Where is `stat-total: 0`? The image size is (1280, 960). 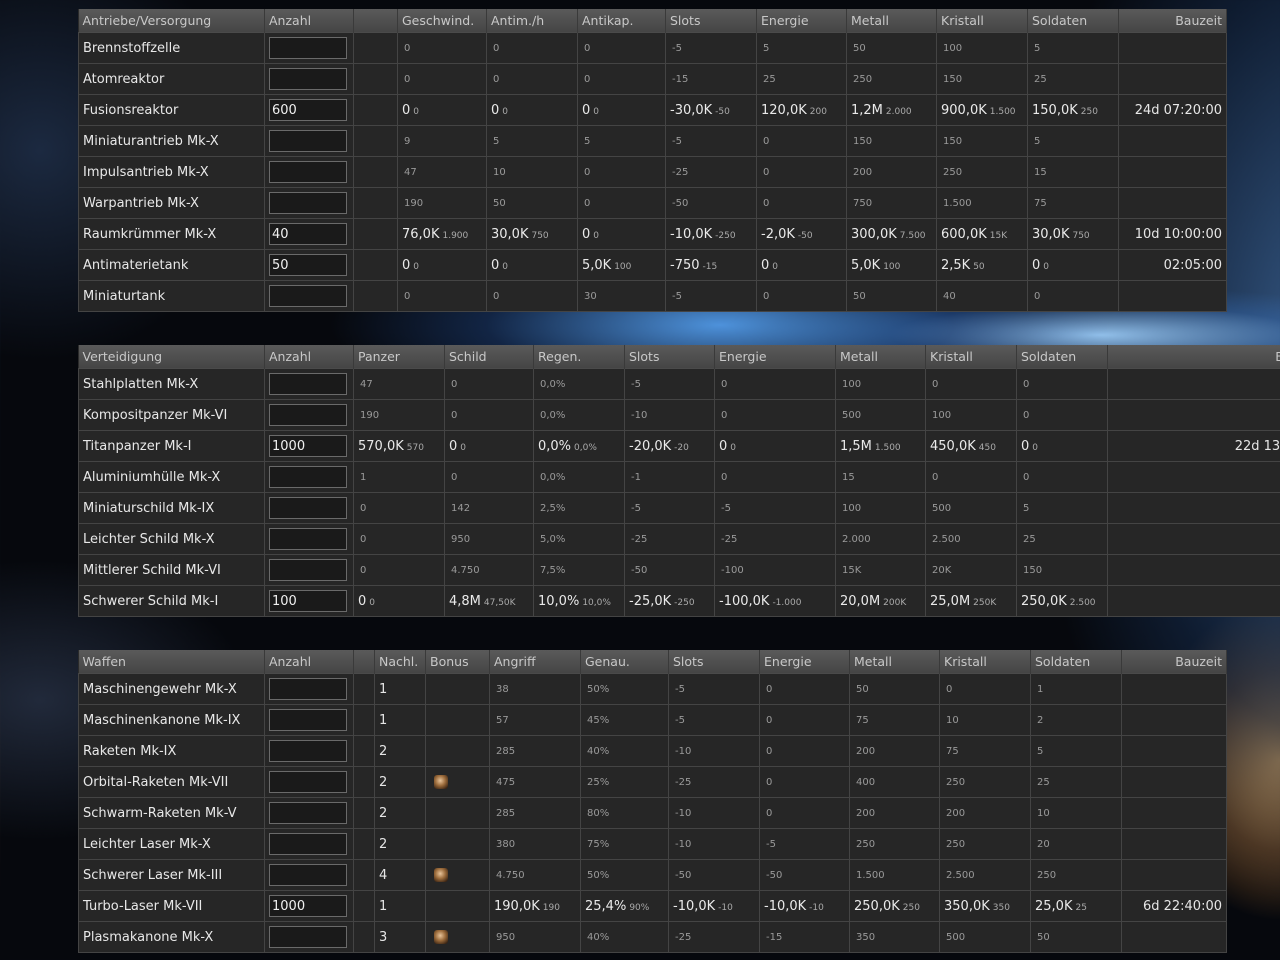 stat-total: 0 is located at coordinates (586, 234).